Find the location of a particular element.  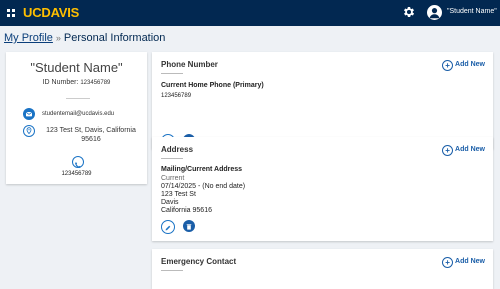

add-emergency-label: Add New is located at coordinates (470, 261).